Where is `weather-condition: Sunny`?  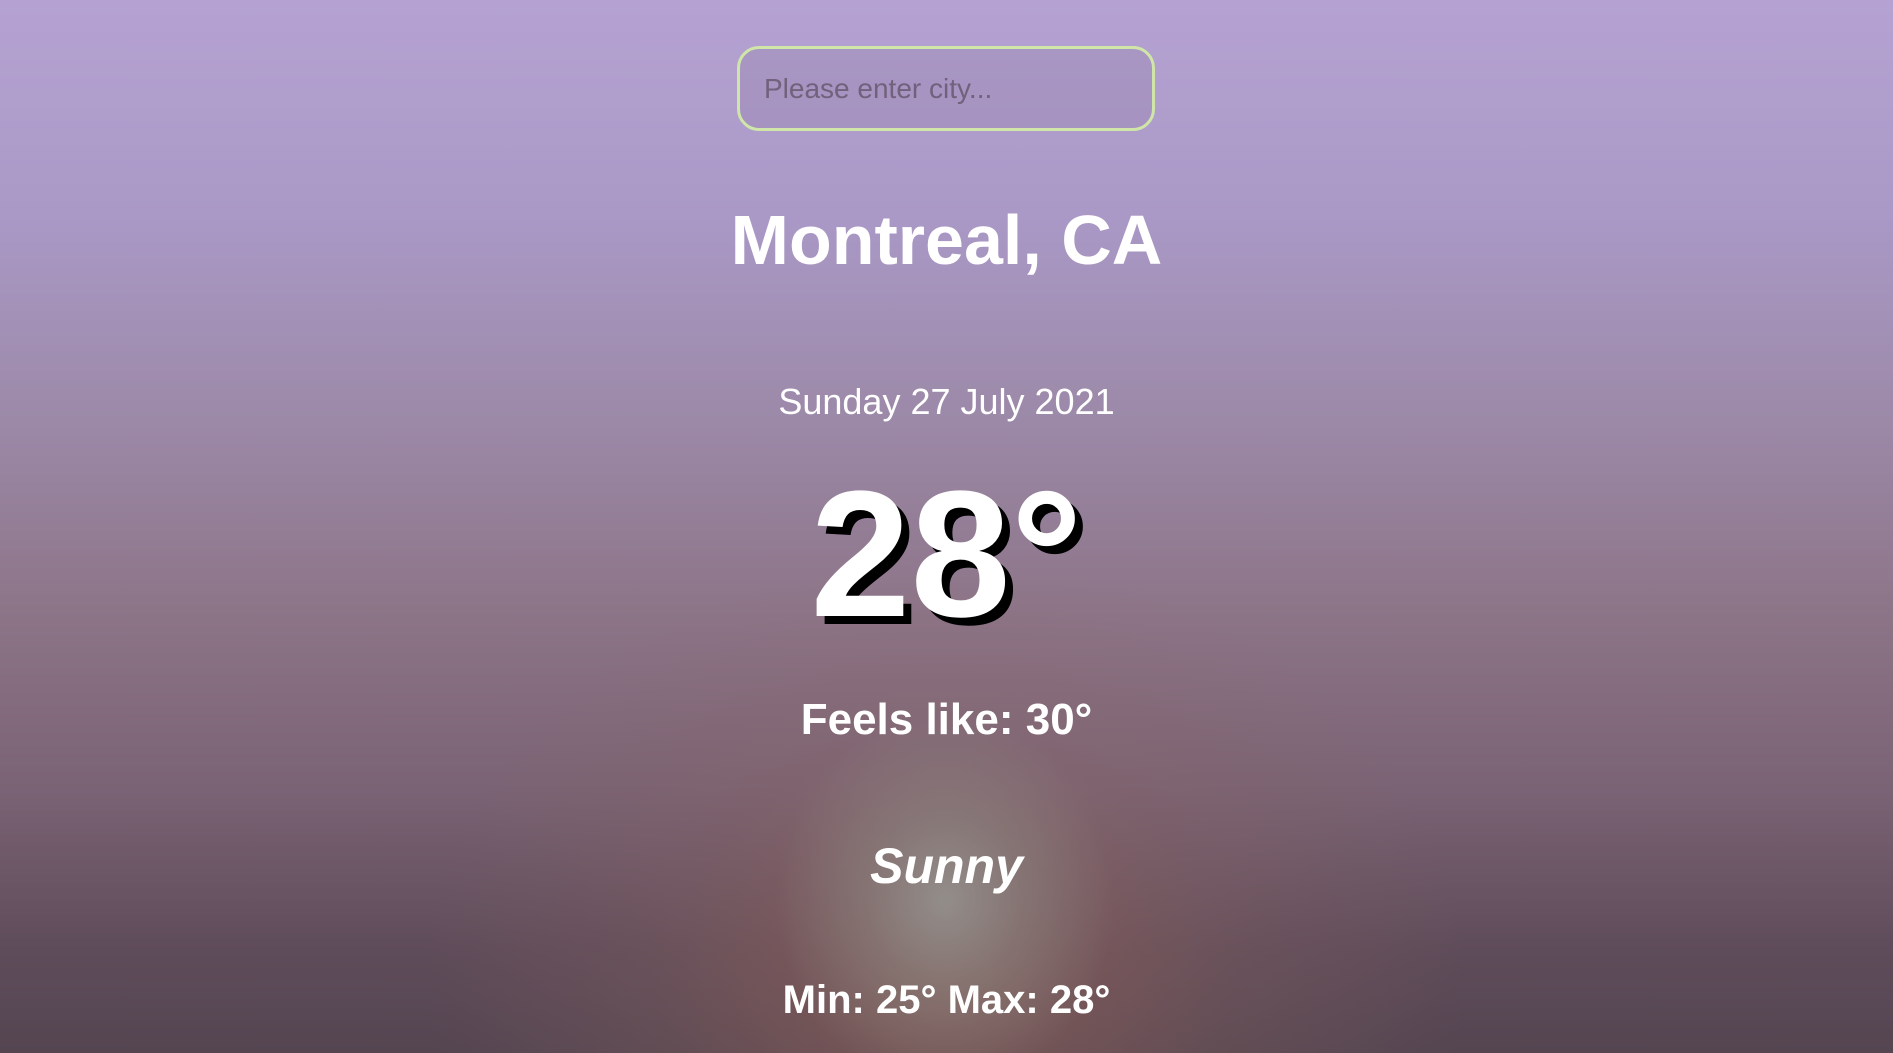 weather-condition: Sunny is located at coordinates (946, 866).